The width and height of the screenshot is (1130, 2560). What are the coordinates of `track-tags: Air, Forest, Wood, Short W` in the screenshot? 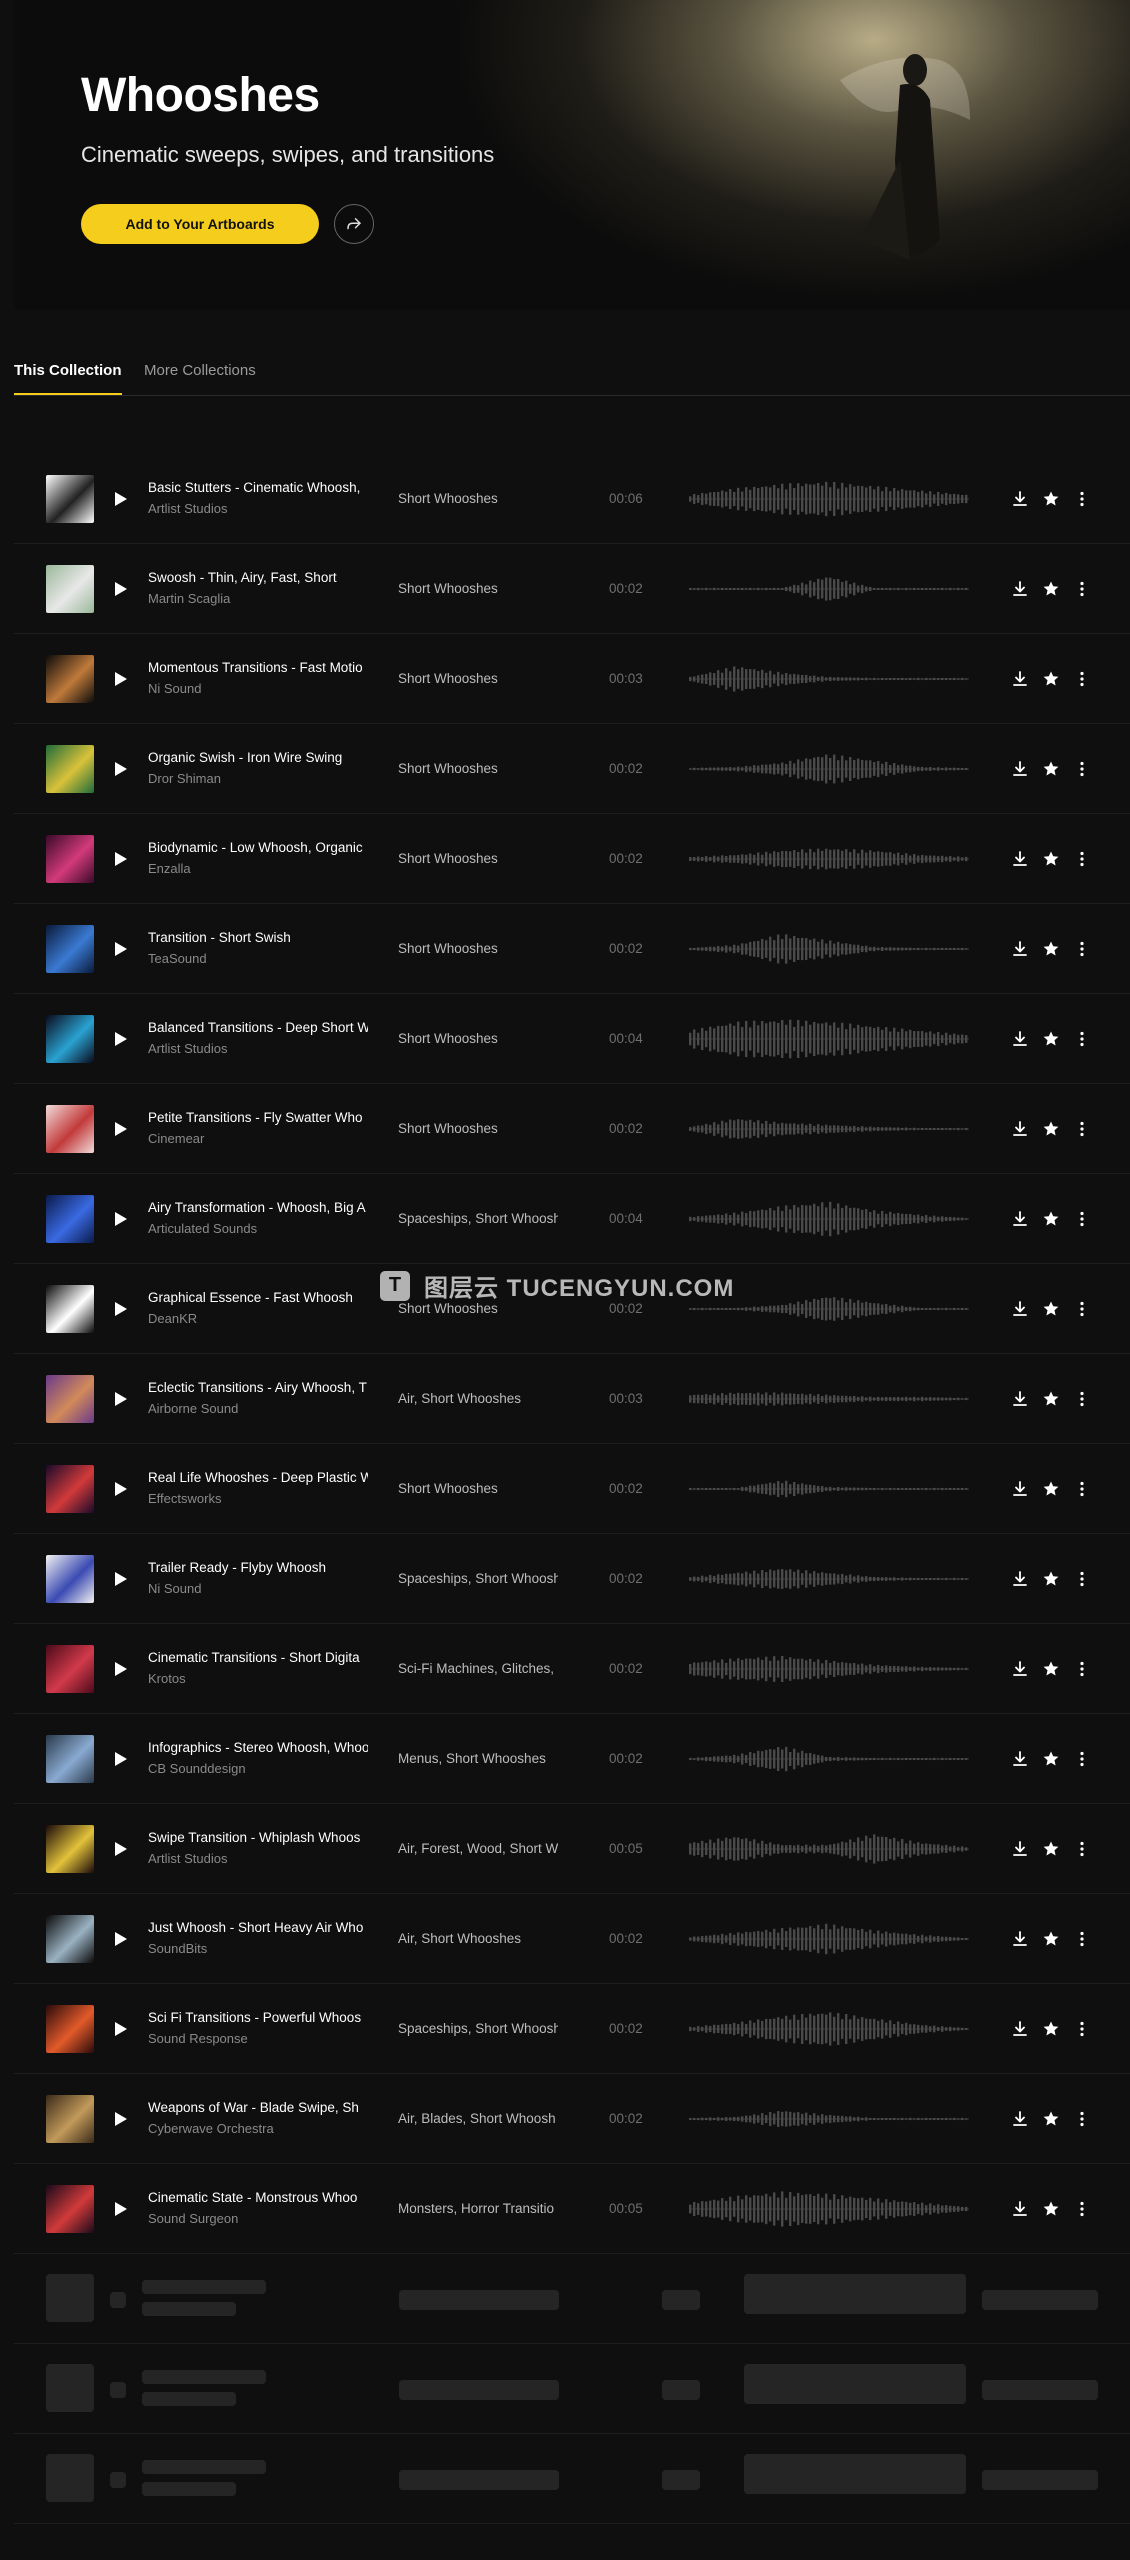 It's located at (478, 1848).